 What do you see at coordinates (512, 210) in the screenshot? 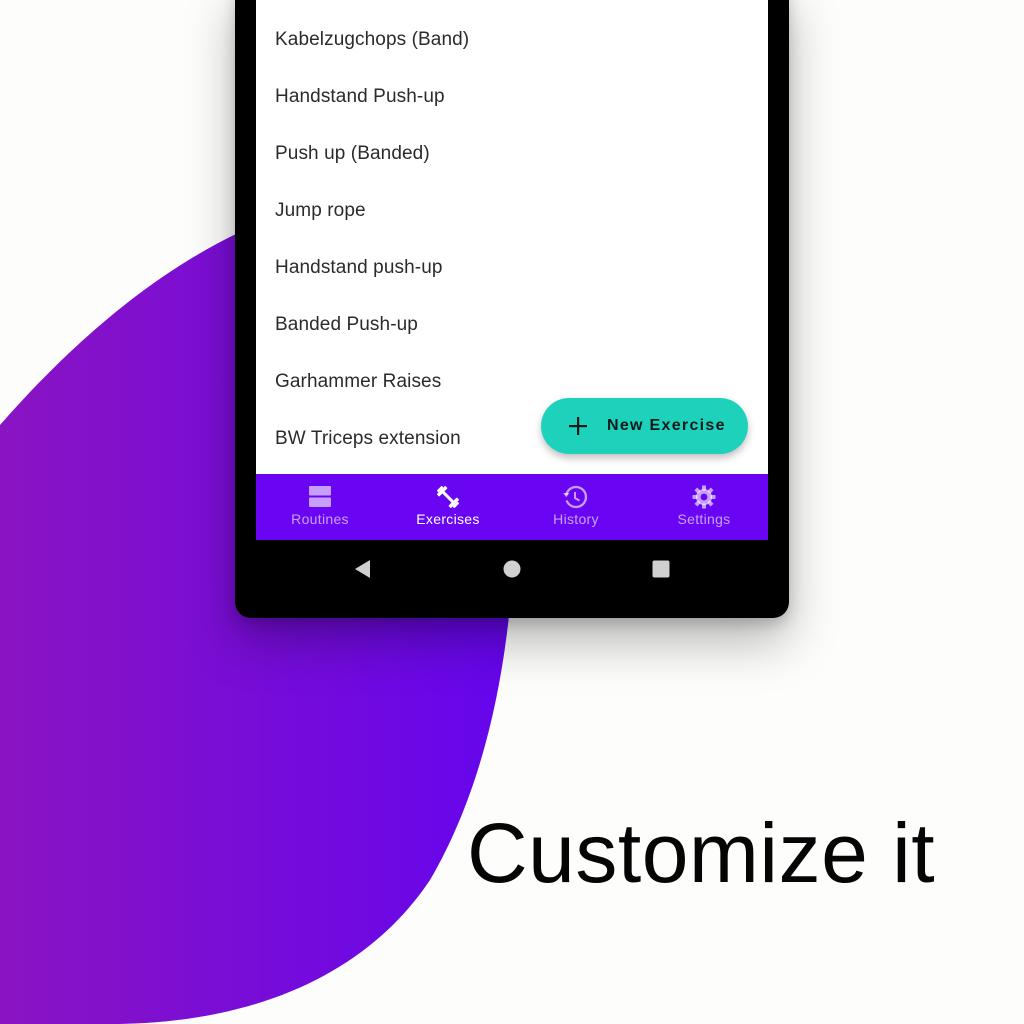
I see `list-item: Jump rope` at bounding box center [512, 210].